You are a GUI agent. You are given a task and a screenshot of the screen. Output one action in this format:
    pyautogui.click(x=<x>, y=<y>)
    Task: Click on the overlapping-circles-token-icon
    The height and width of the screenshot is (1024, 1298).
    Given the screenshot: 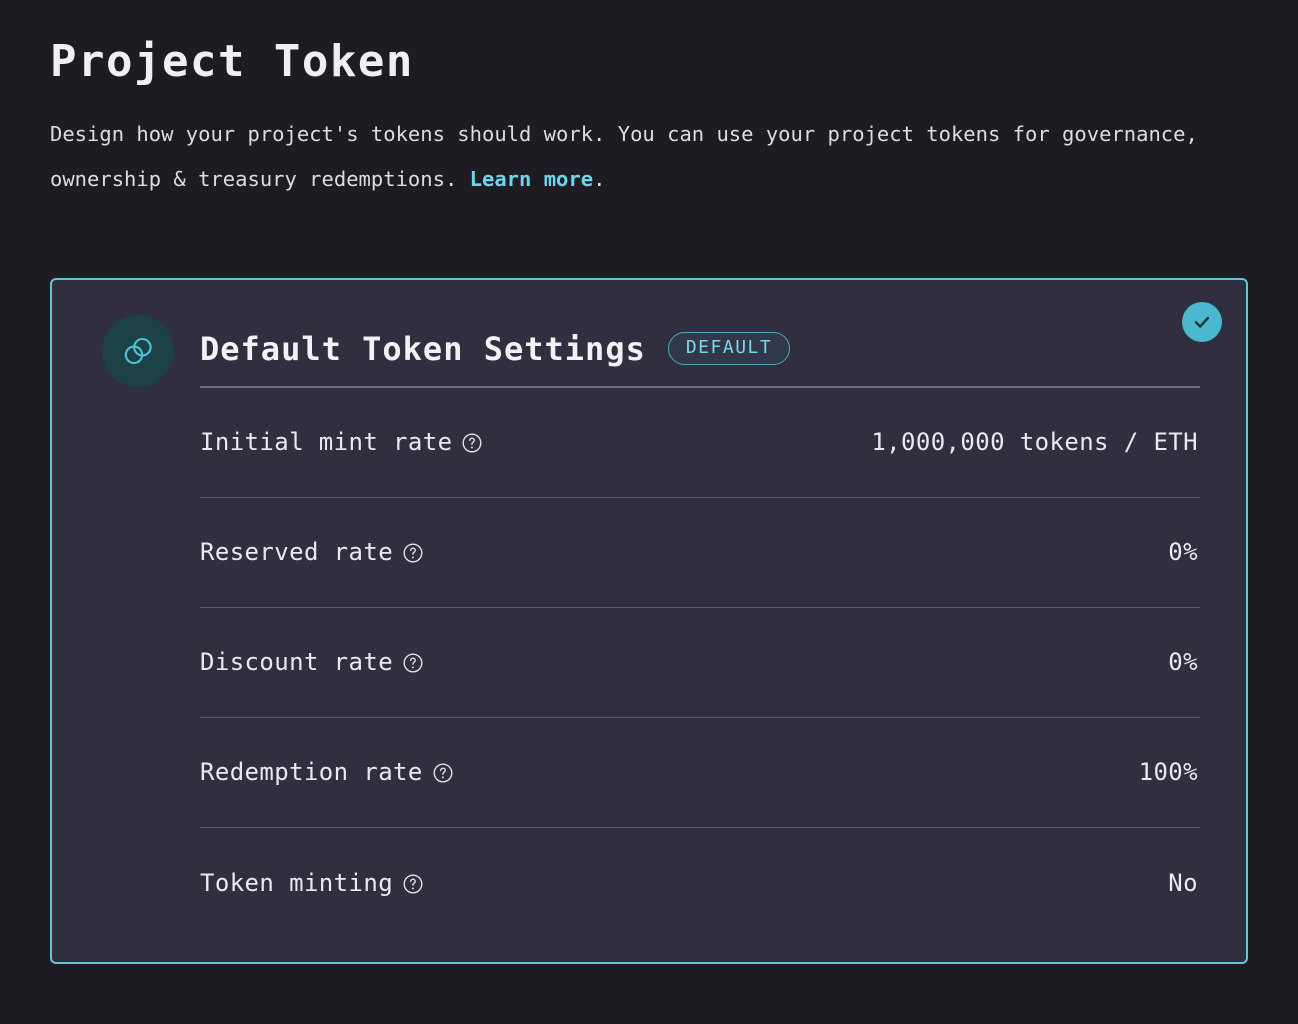 What is the action you would take?
    pyautogui.click(x=138, y=350)
    